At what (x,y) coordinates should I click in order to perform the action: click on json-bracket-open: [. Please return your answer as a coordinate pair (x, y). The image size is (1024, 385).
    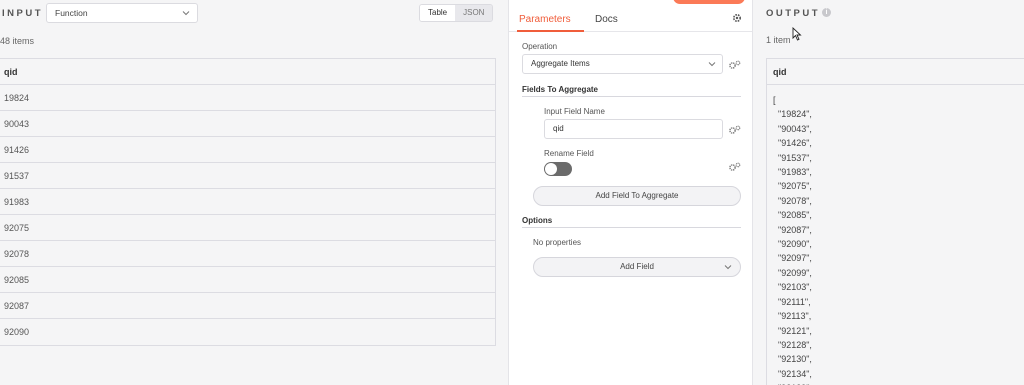
    Looking at the image, I should click on (774, 100).